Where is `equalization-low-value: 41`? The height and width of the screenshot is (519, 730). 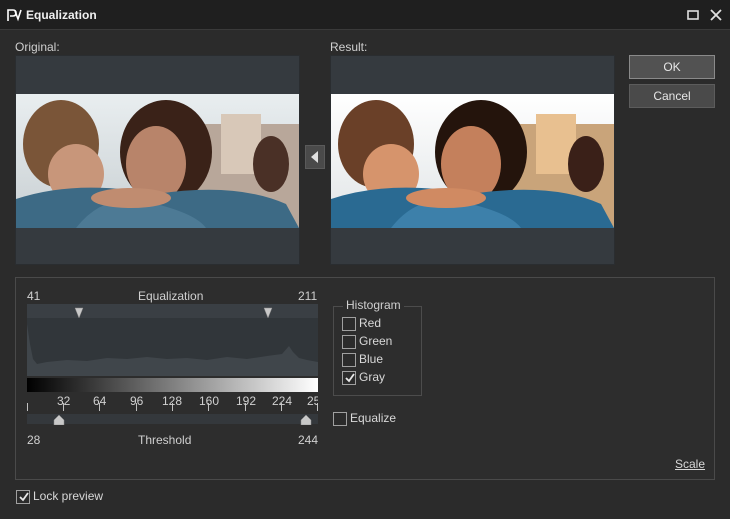 equalization-low-value: 41 is located at coordinates (34, 296).